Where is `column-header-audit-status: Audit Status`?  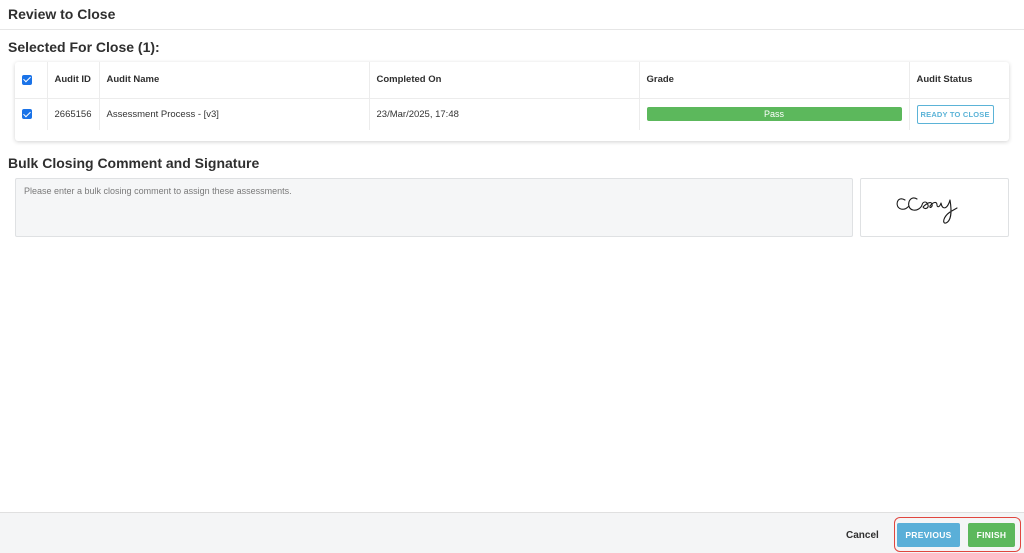 column-header-audit-status: Audit Status is located at coordinates (958, 80).